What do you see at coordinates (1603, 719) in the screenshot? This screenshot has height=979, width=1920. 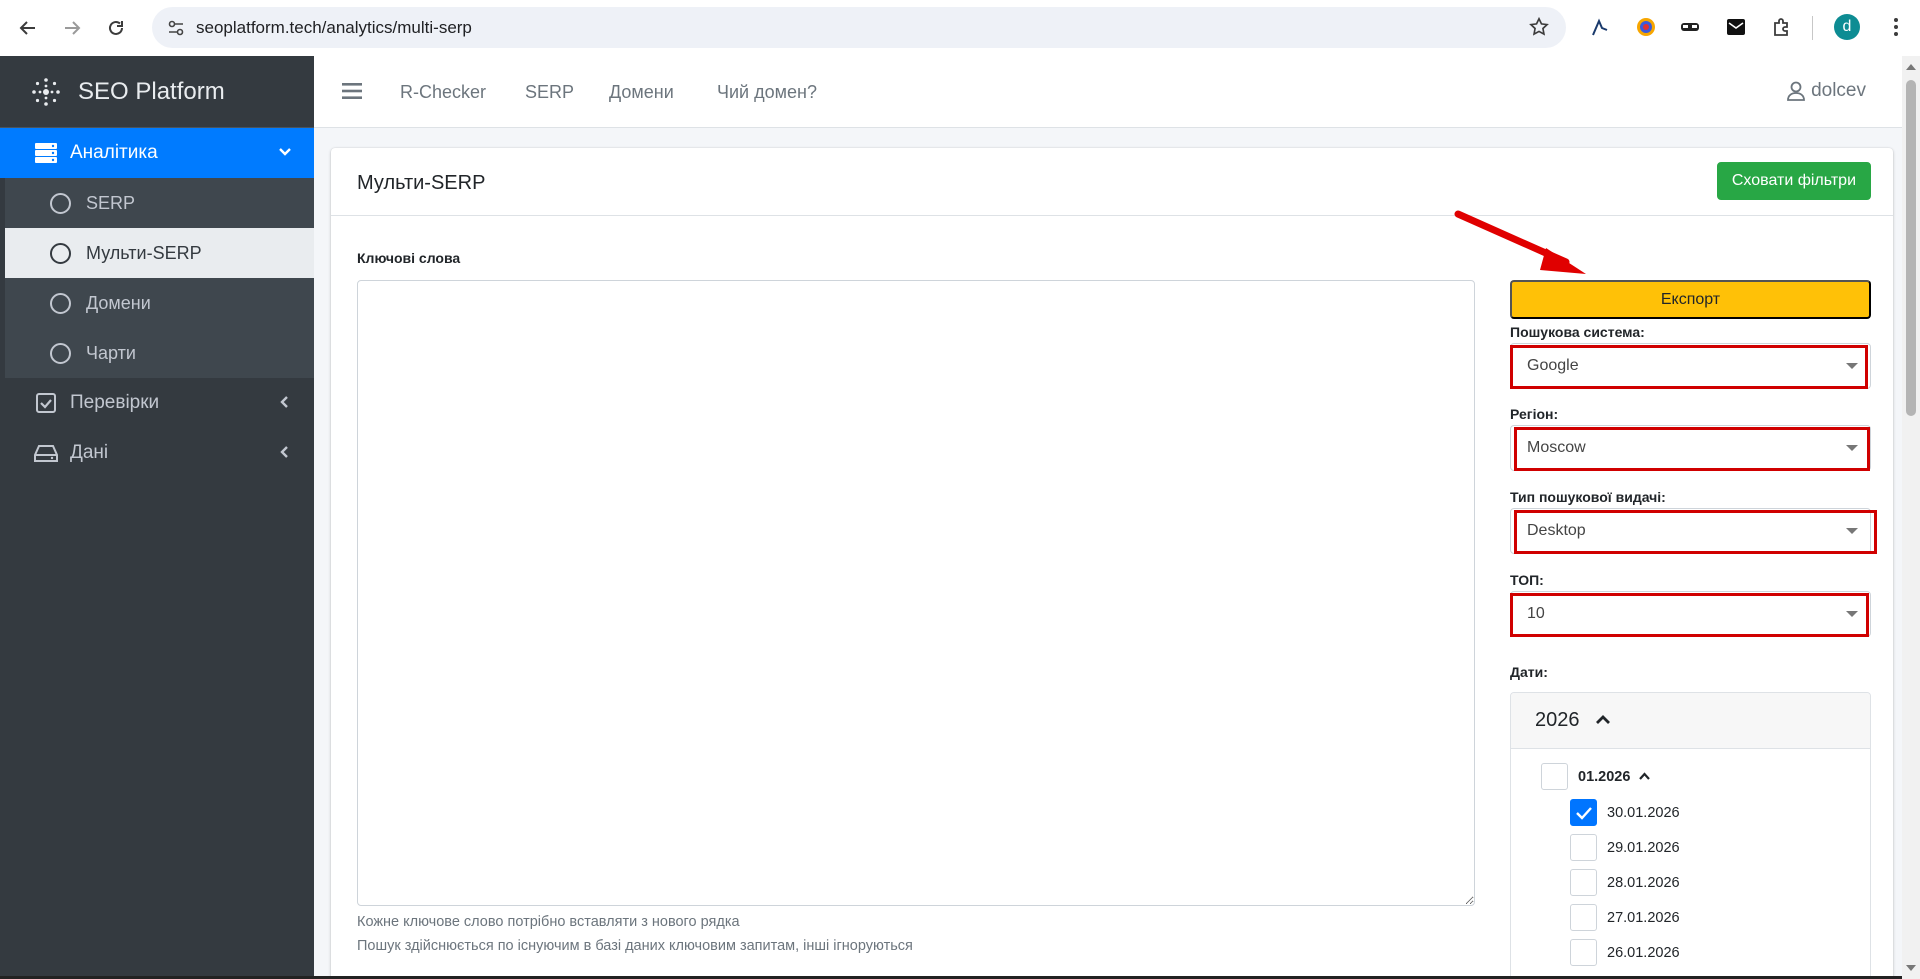 I see `chevron-up-icon` at bounding box center [1603, 719].